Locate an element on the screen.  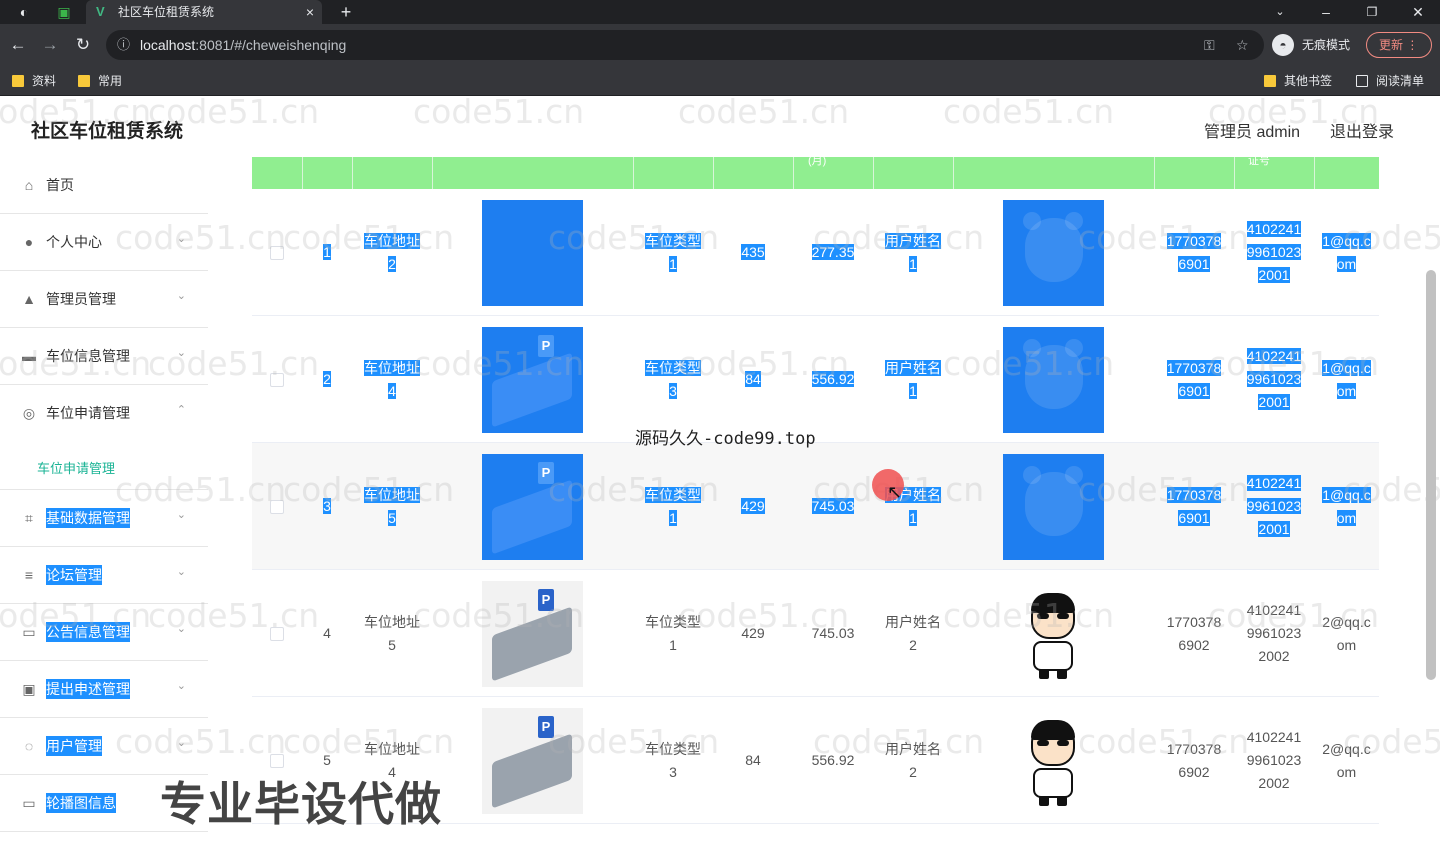
cell-idcard: 4102241 9961023 2002 is located at coordinates (1274, 633).